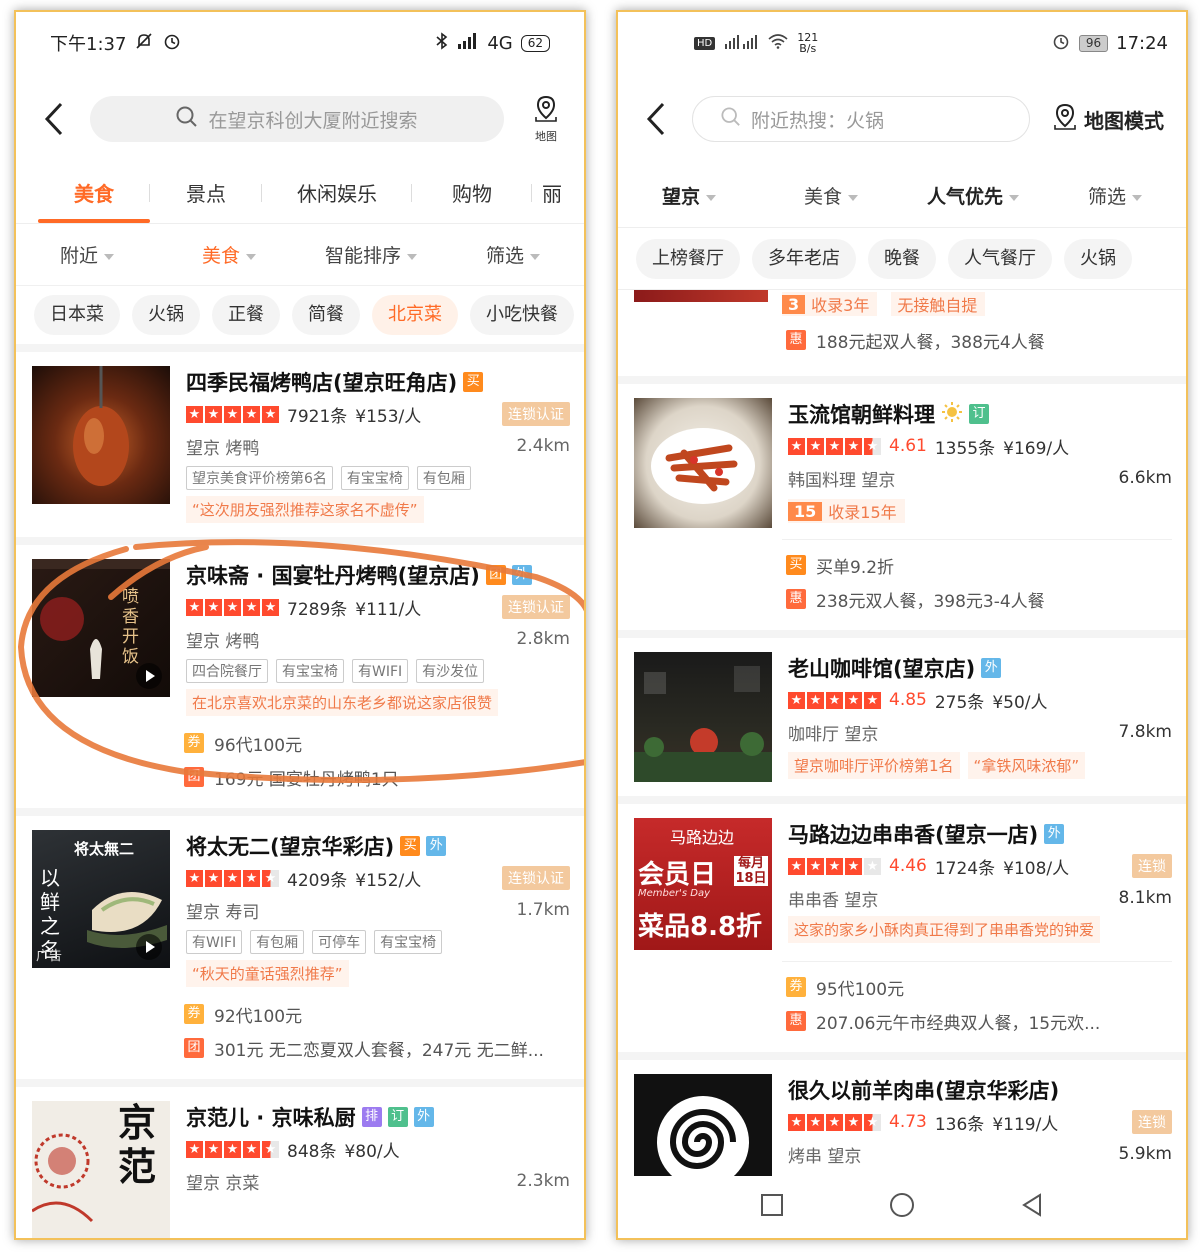  I want to click on search-row: 附近热搜：火锅 地图模式, so click(902, 119).